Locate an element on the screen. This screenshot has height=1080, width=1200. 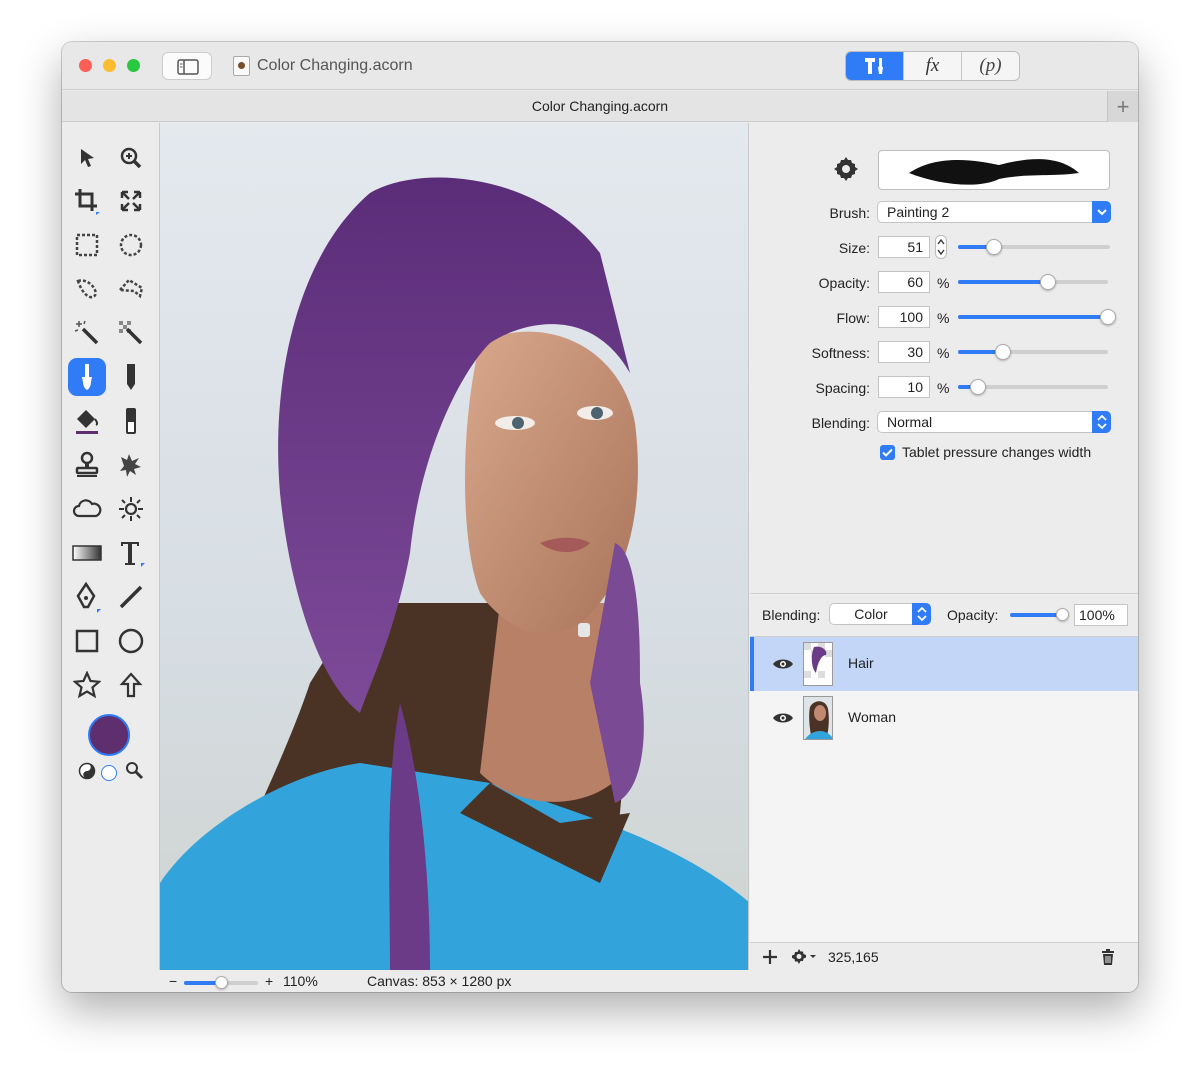
color-picker-zoom-icon is located at coordinates (134, 770).